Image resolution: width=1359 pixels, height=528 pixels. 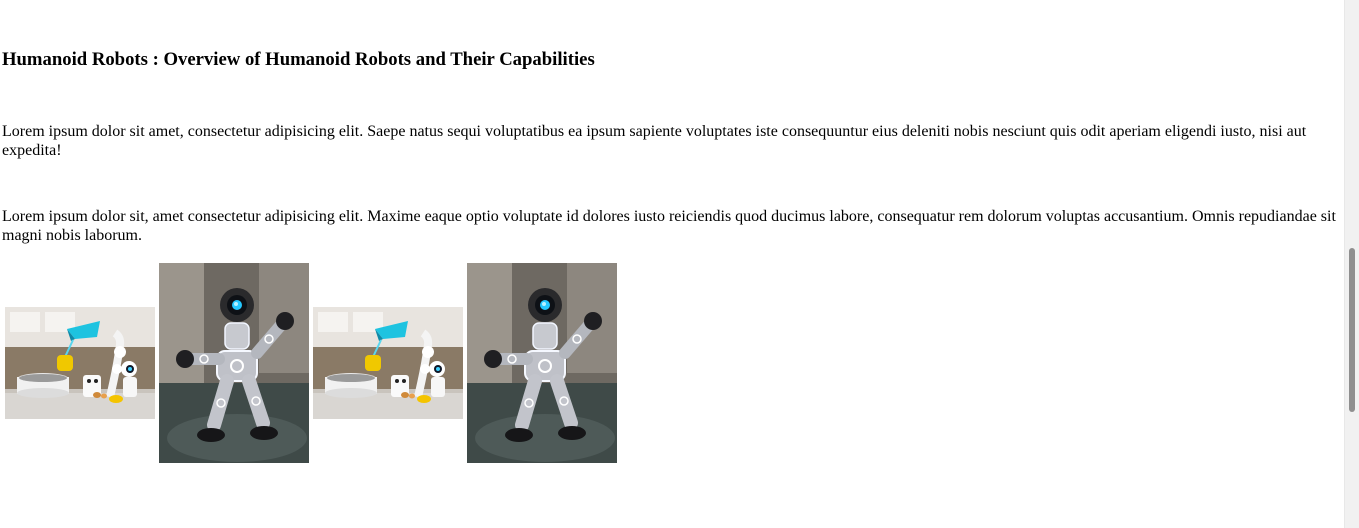 I want to click on vertical-scrollbar, so click(x=1351, y=264).